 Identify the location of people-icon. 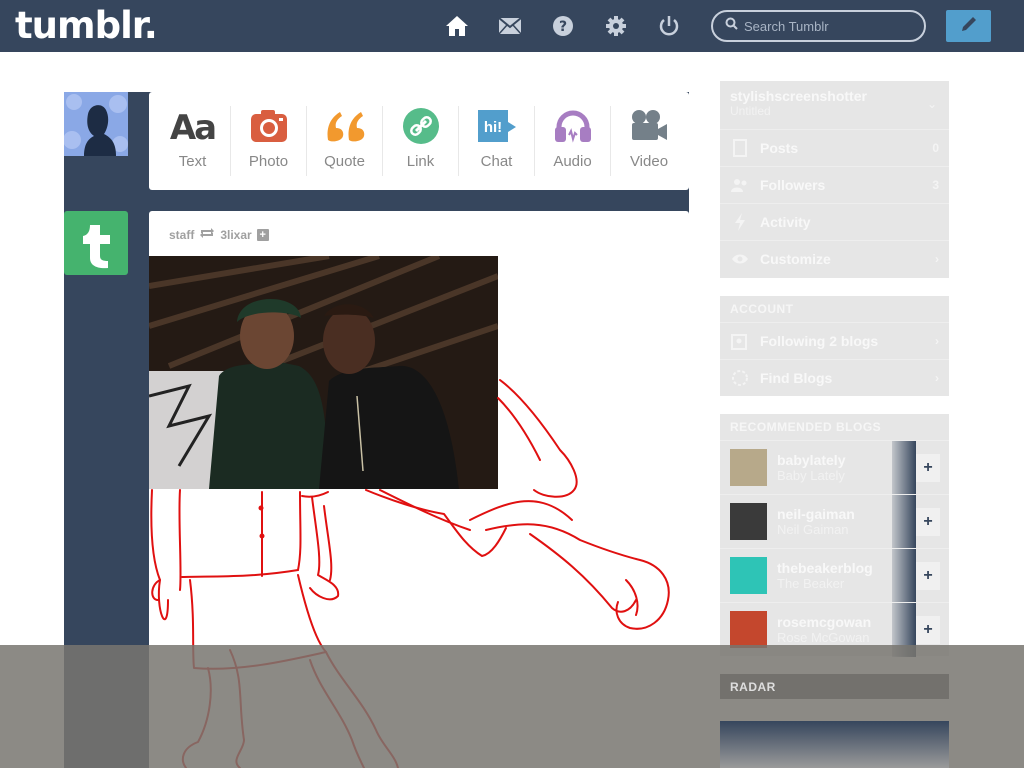
(740, 185).